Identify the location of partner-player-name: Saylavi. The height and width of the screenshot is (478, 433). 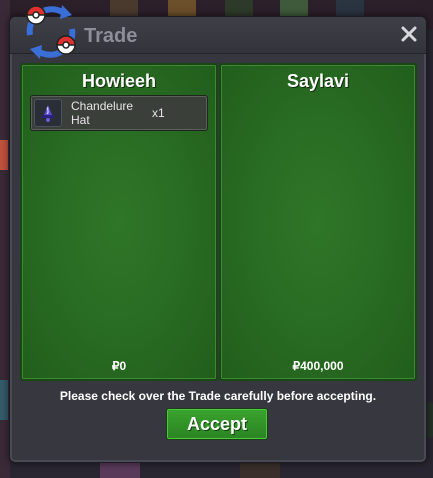
(318, 81).